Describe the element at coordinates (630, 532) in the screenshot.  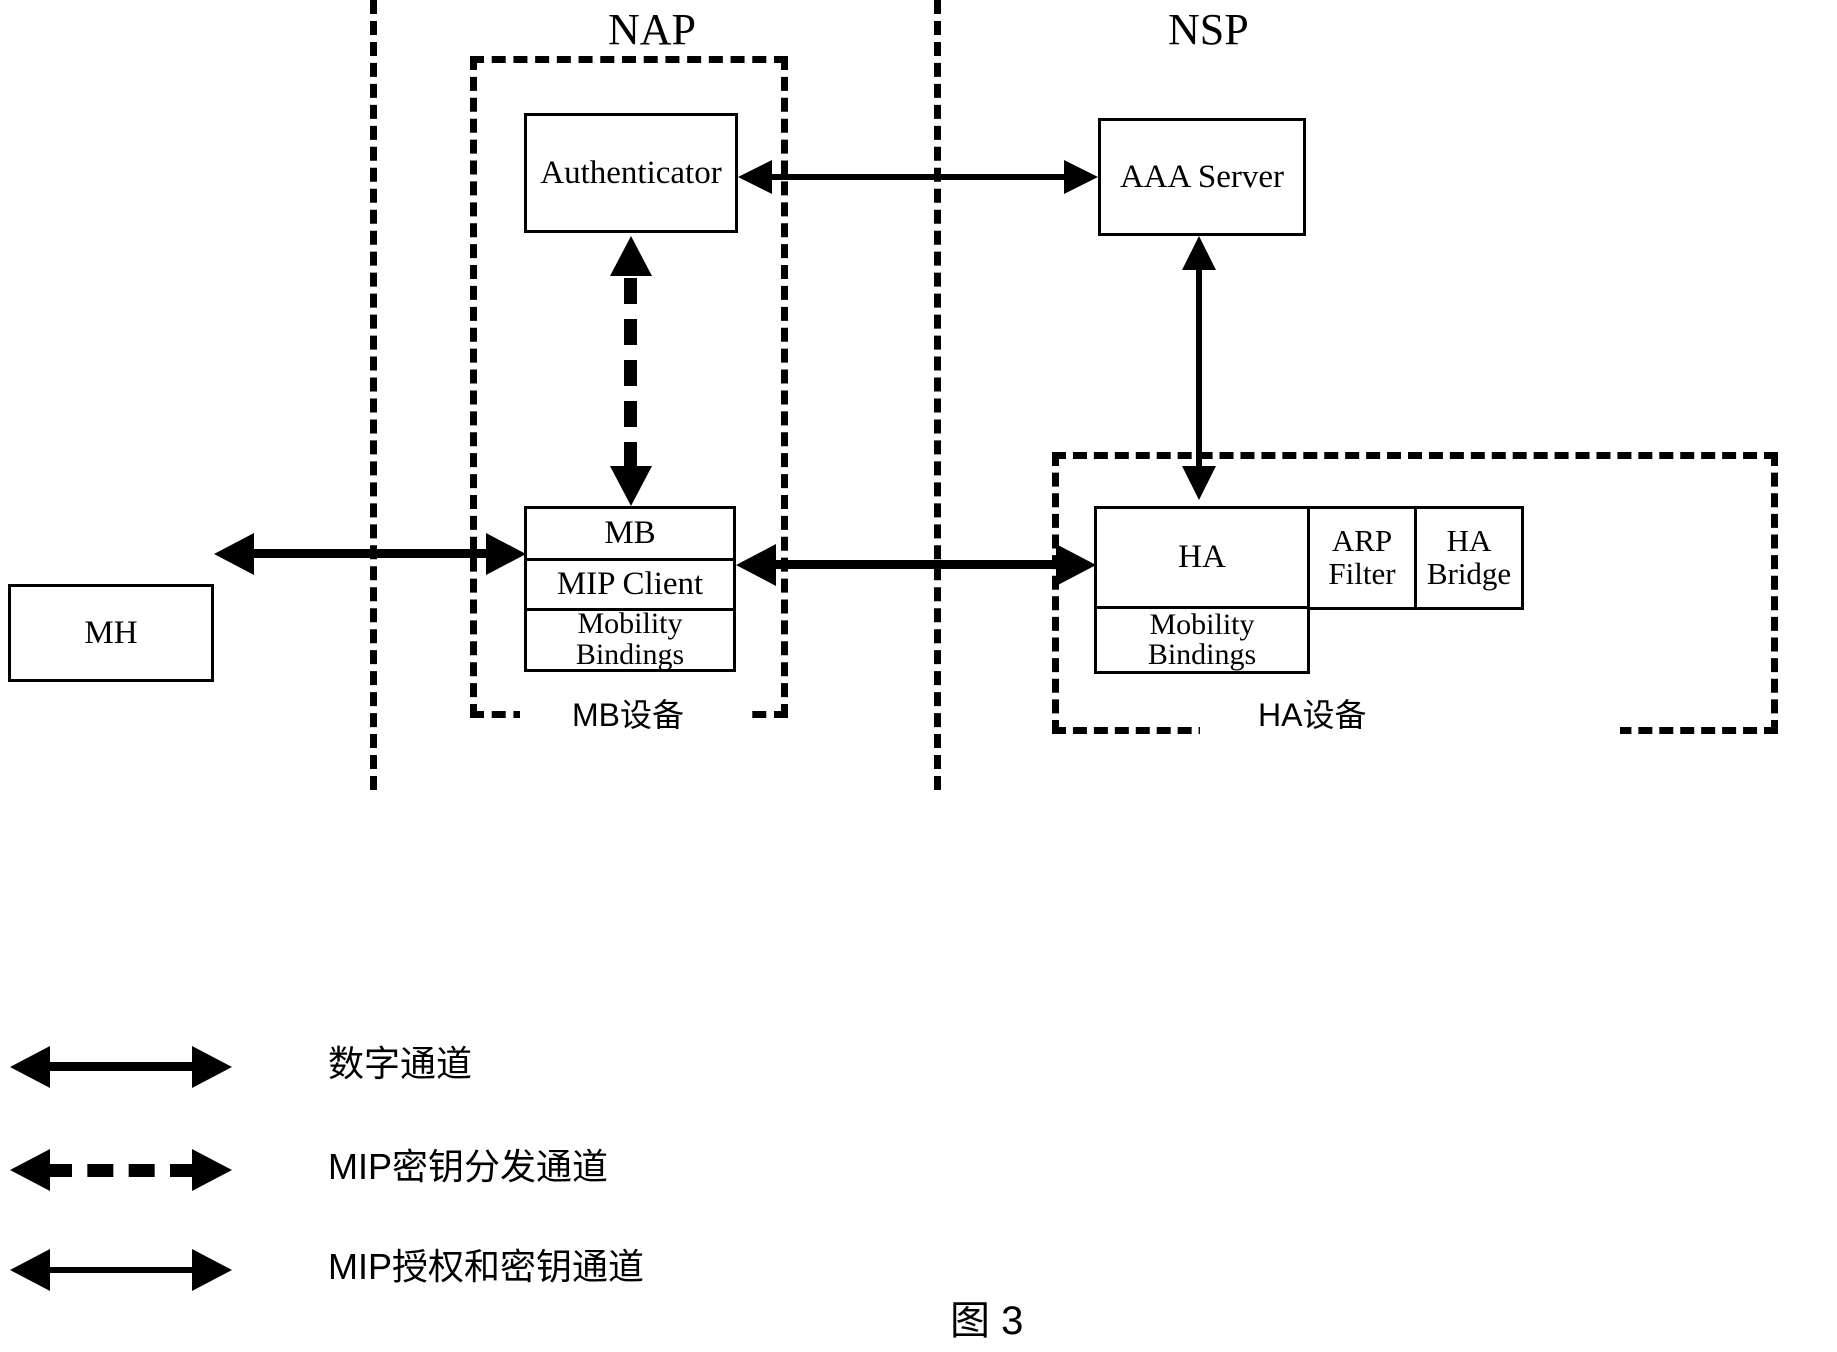
I see `node-mb-title: MB` at that location.